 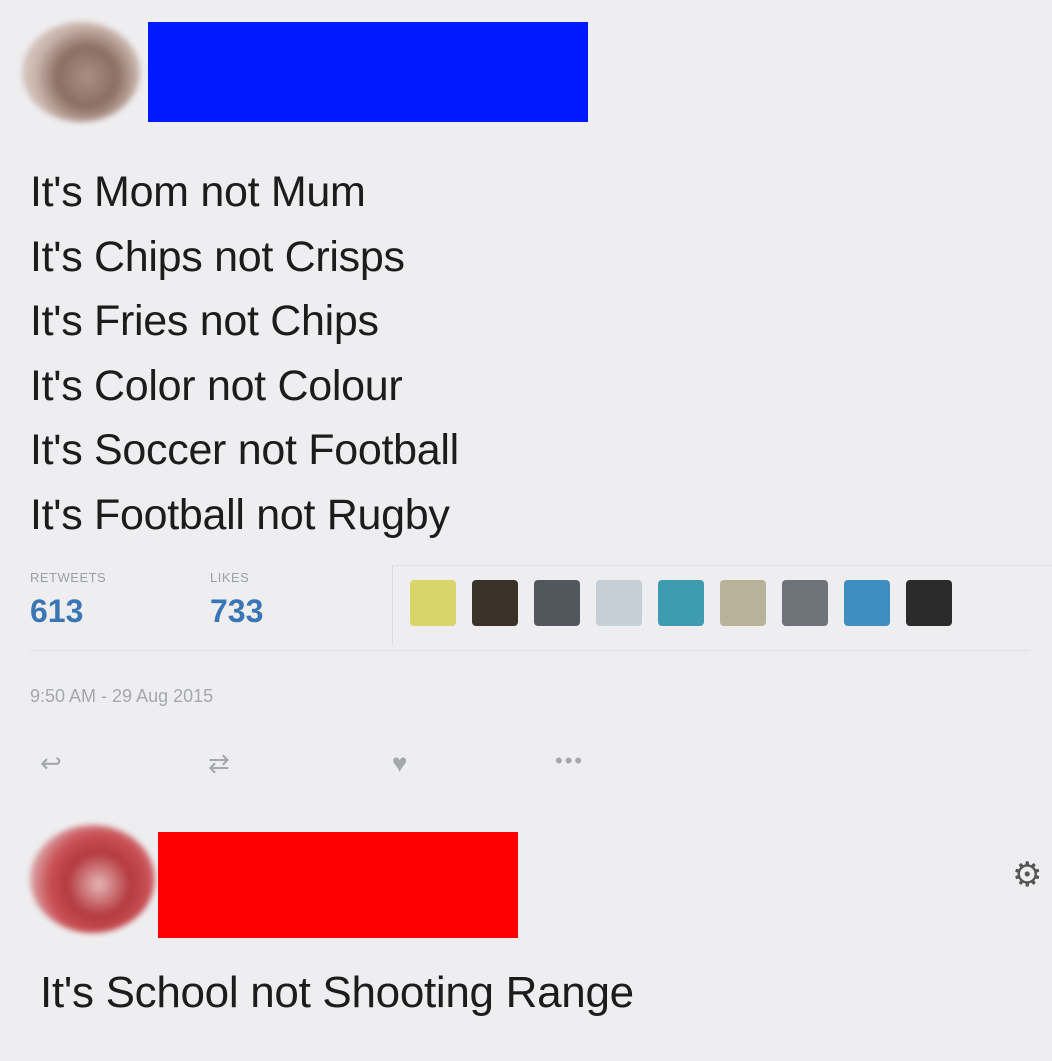 I want to click on retweets-label: RETWEETS, so click(x=68, y=577).